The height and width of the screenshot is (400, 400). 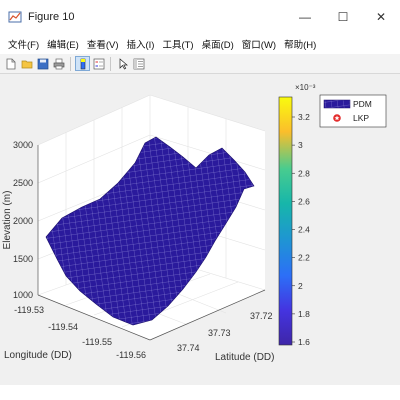 I want to click on print-icon, so click(x=58, y=63).